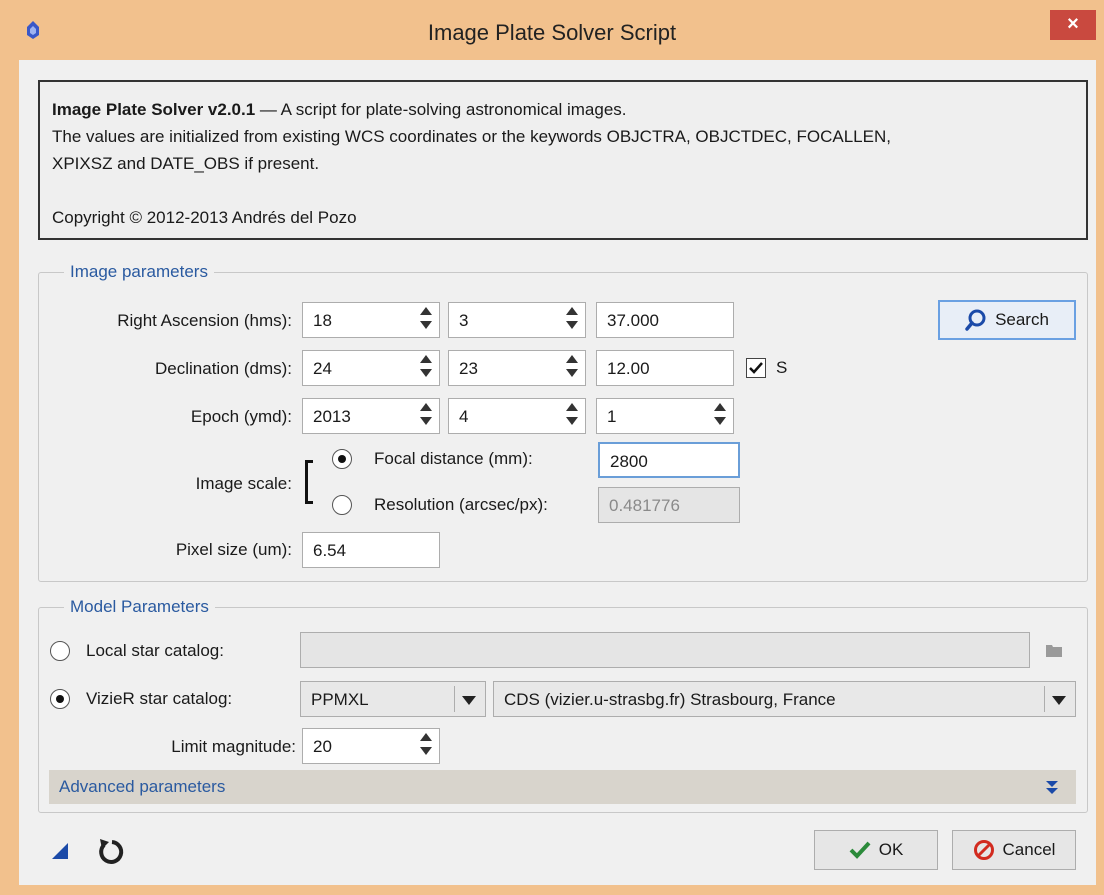 The width and height of the screenshot is (1104, 895). What do you see at coordinates (322, 320) in the screenshot?
I see `ra-hours-value: 18` at bounding box center [322, 320].